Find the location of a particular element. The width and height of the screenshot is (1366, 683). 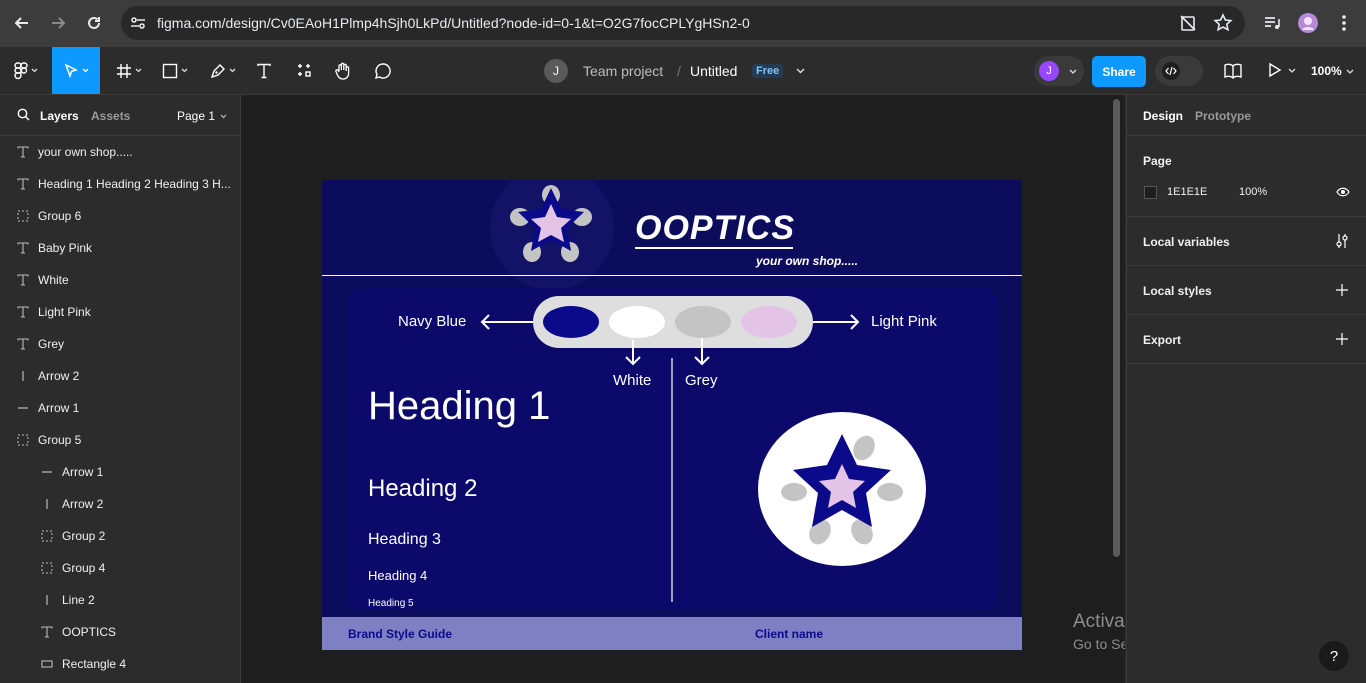

label-navy-blue: Navy Blue is located at coordinates (432, 321).